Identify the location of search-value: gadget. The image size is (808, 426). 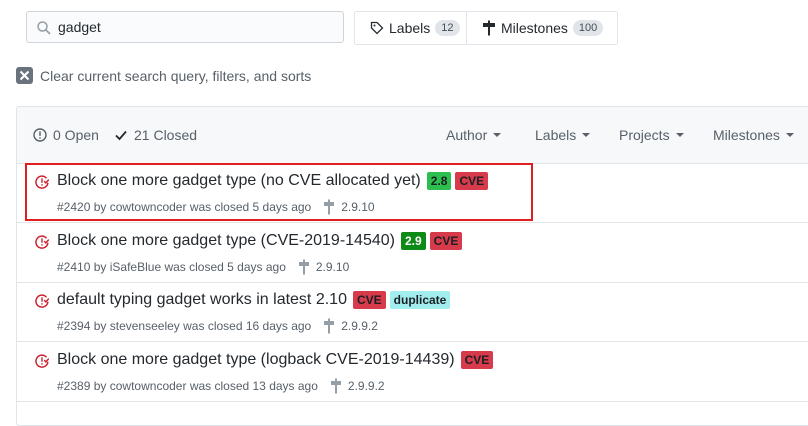
(79, 27).